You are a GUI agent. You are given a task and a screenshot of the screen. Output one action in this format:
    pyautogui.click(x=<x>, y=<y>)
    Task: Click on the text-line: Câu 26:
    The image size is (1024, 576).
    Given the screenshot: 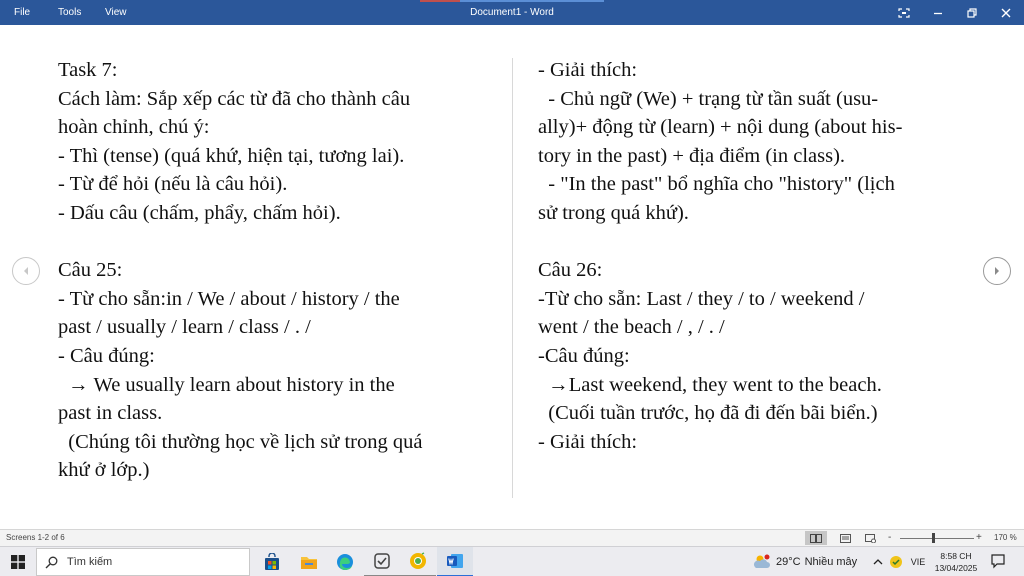 What is the action you would take?
    pyautogui.click(x=570, y=270)
    